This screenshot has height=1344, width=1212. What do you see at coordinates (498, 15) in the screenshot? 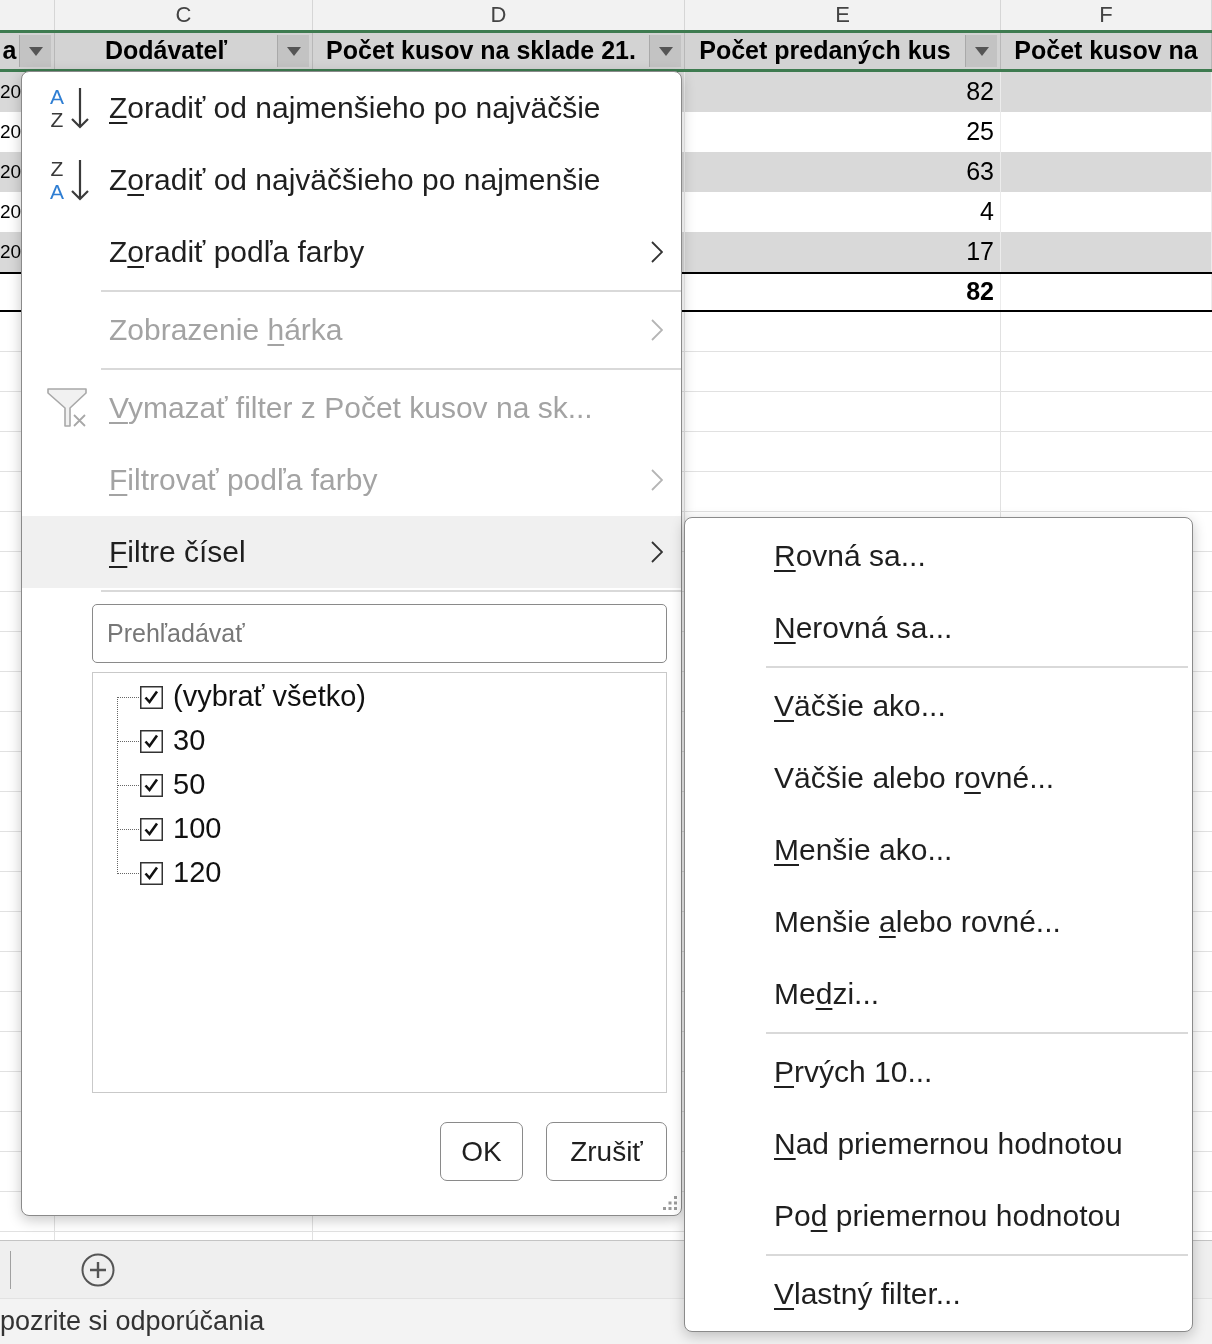
I see `column-letter: D` at bounding box center [498, 15].